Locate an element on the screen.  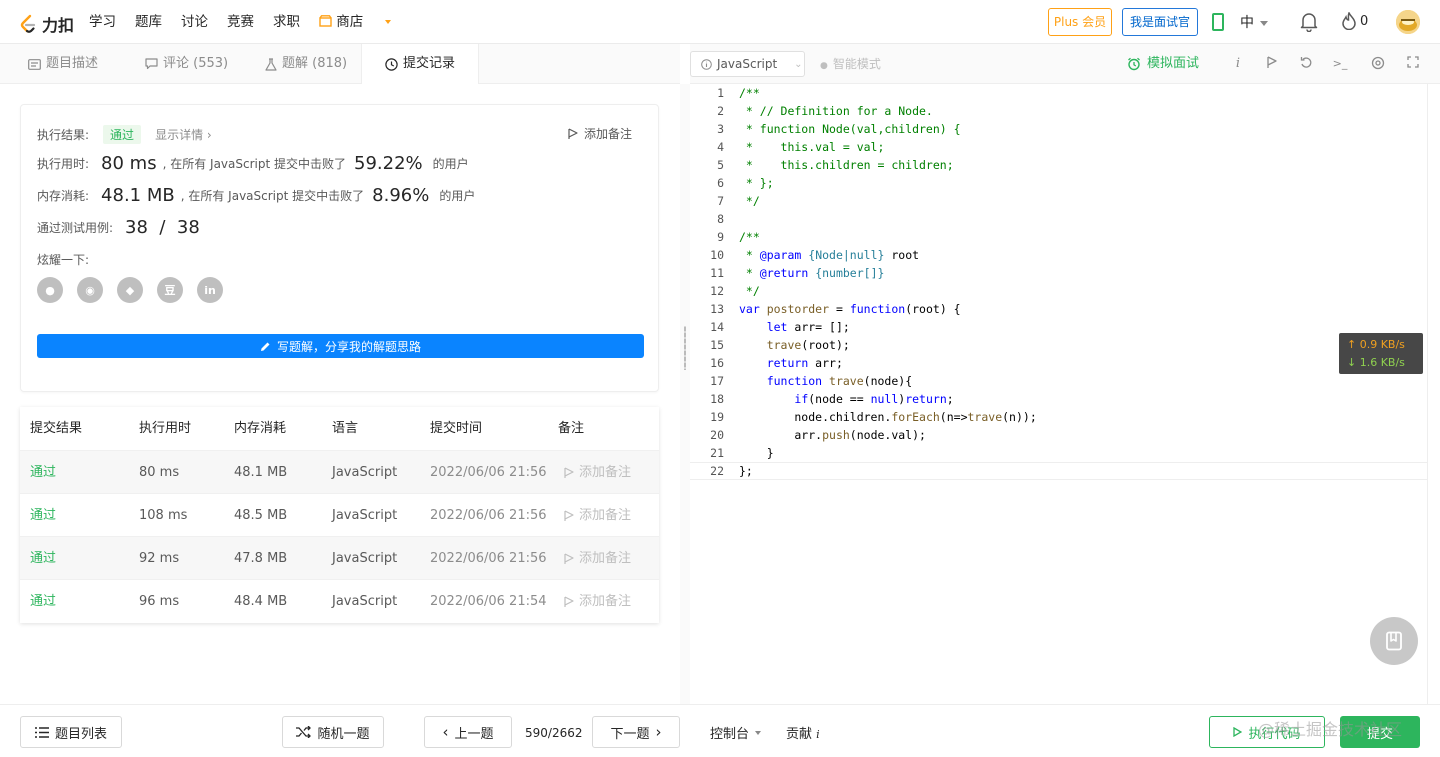
weibo-icon: ◉ is located at coordinates (90, 290).